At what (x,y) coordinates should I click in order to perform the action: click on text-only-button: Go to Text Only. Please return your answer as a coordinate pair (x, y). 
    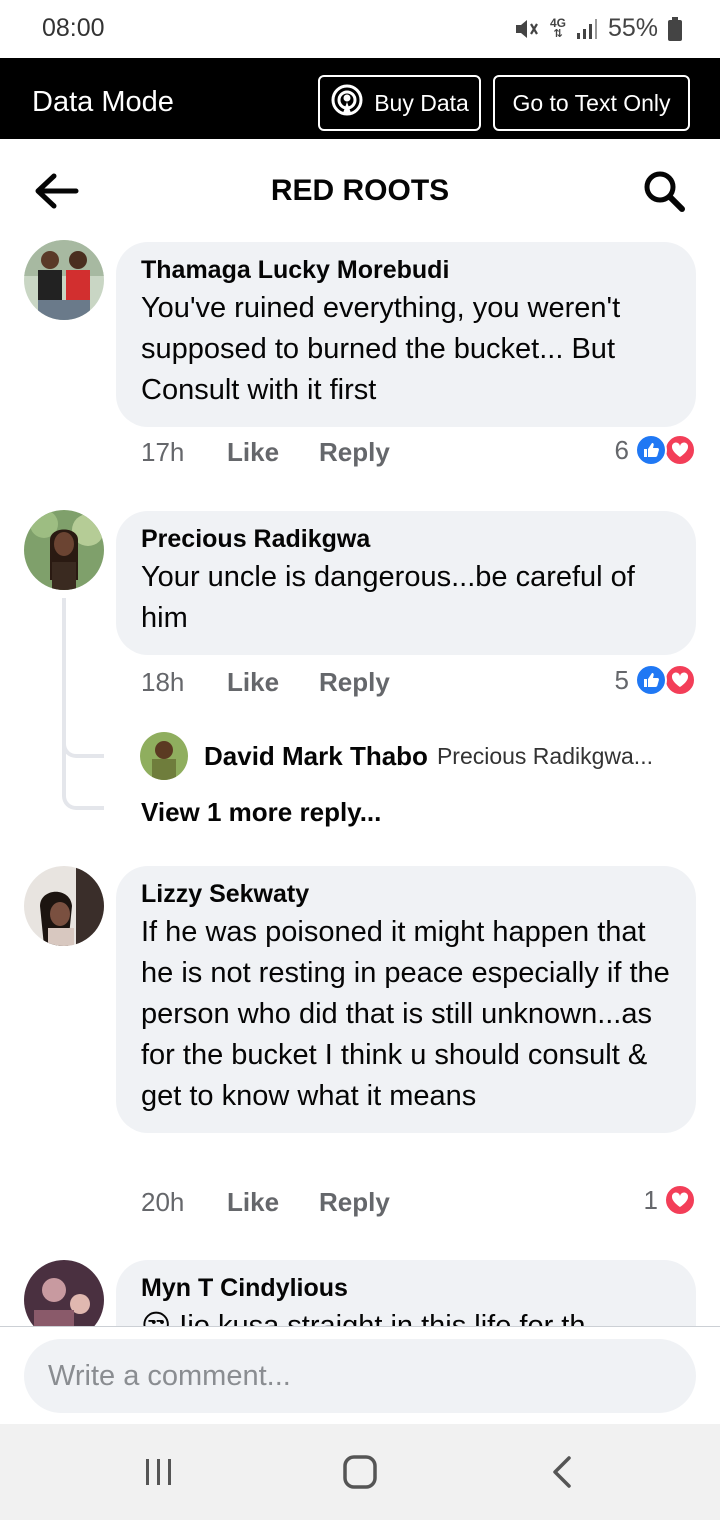
    Looking at the image, I should click on (591, 103).